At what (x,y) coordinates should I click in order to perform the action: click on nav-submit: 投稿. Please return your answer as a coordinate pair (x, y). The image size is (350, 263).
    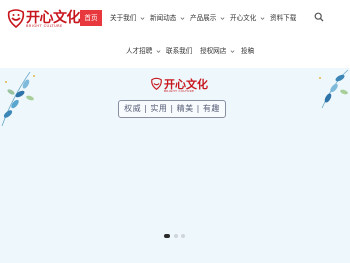
    Looking at the image, I should click on (247, 51).